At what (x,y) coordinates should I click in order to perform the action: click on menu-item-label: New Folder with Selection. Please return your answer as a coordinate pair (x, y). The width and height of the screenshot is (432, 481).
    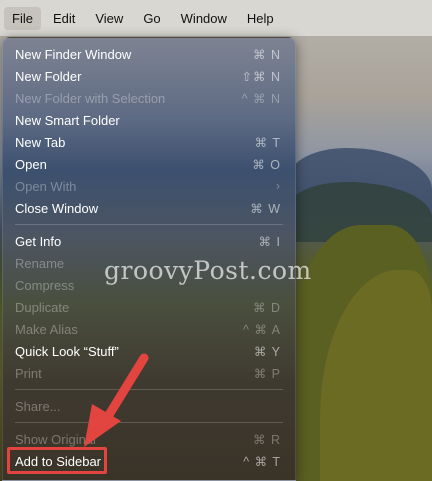
    Looking at the image, I should click on (90, 98).